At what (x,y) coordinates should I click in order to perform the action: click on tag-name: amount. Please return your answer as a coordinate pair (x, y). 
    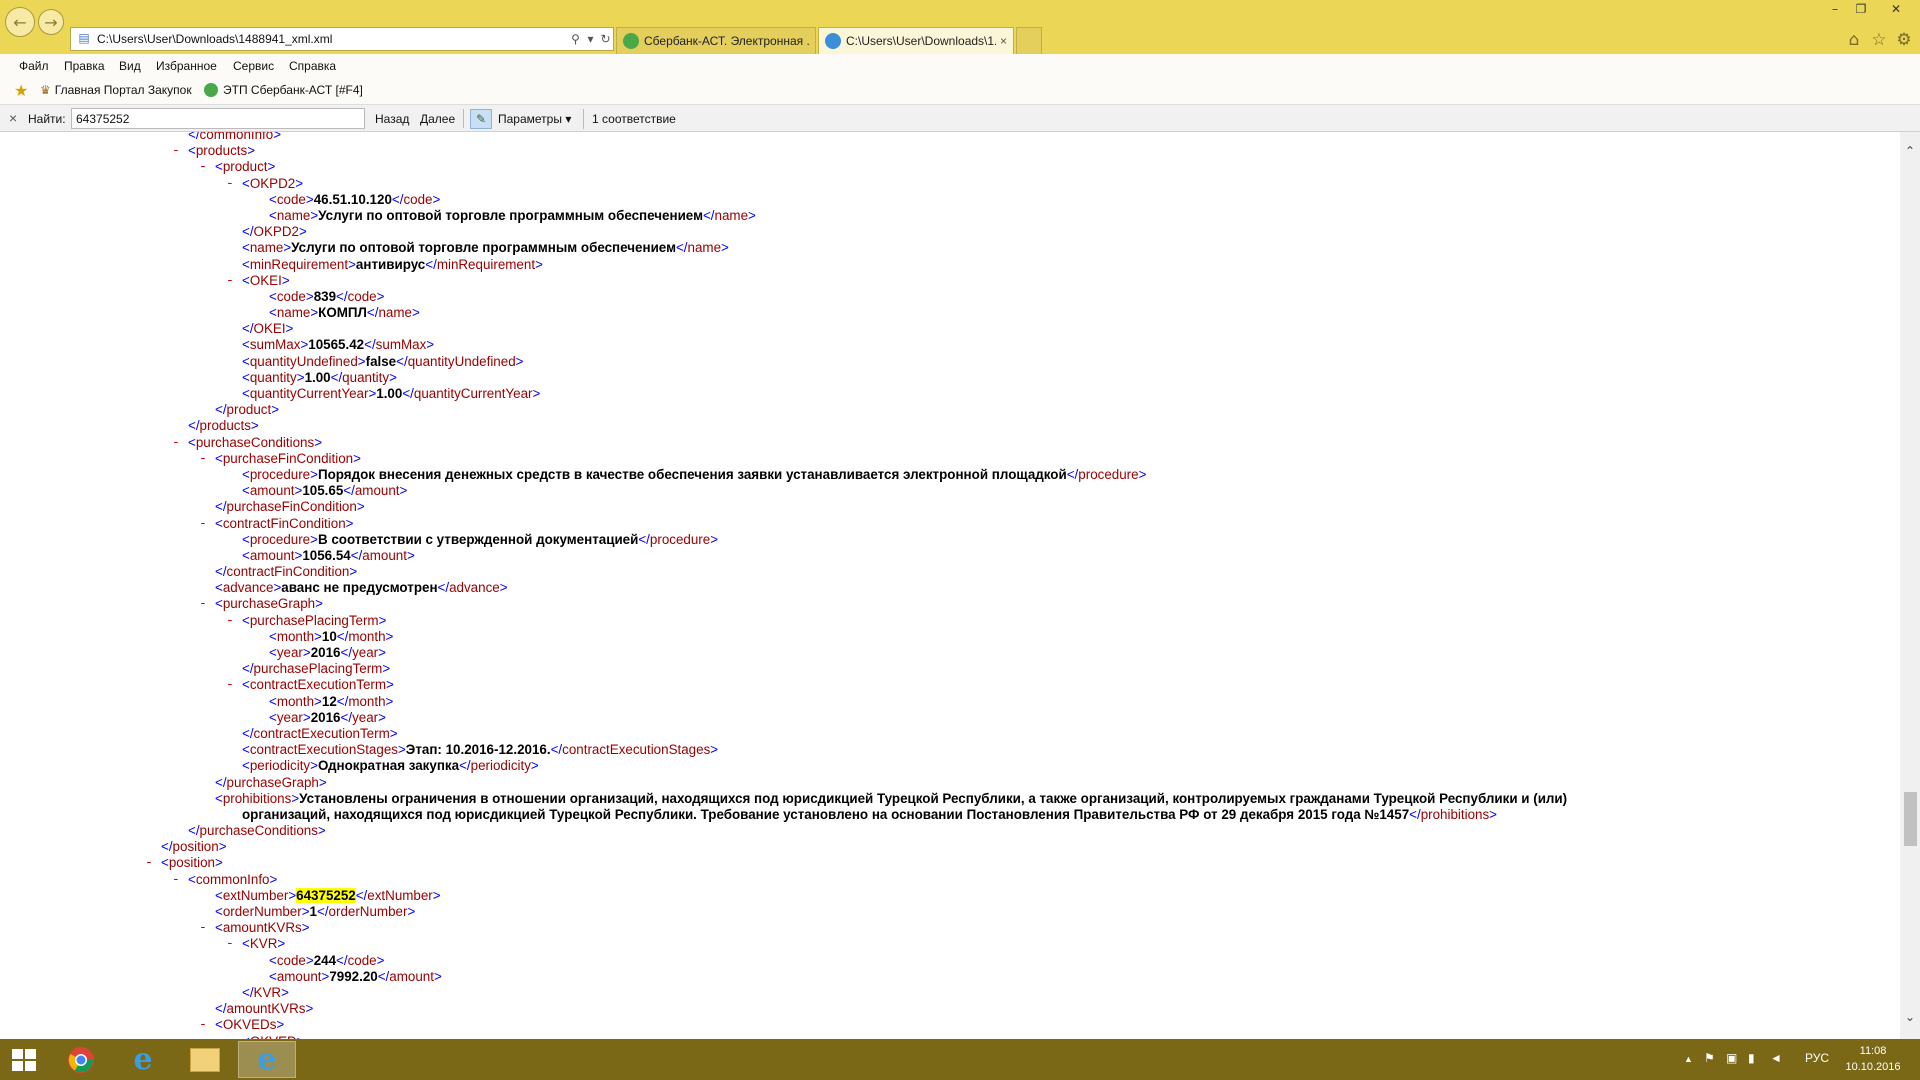
    Looking at the image, I should click on (272, 491).